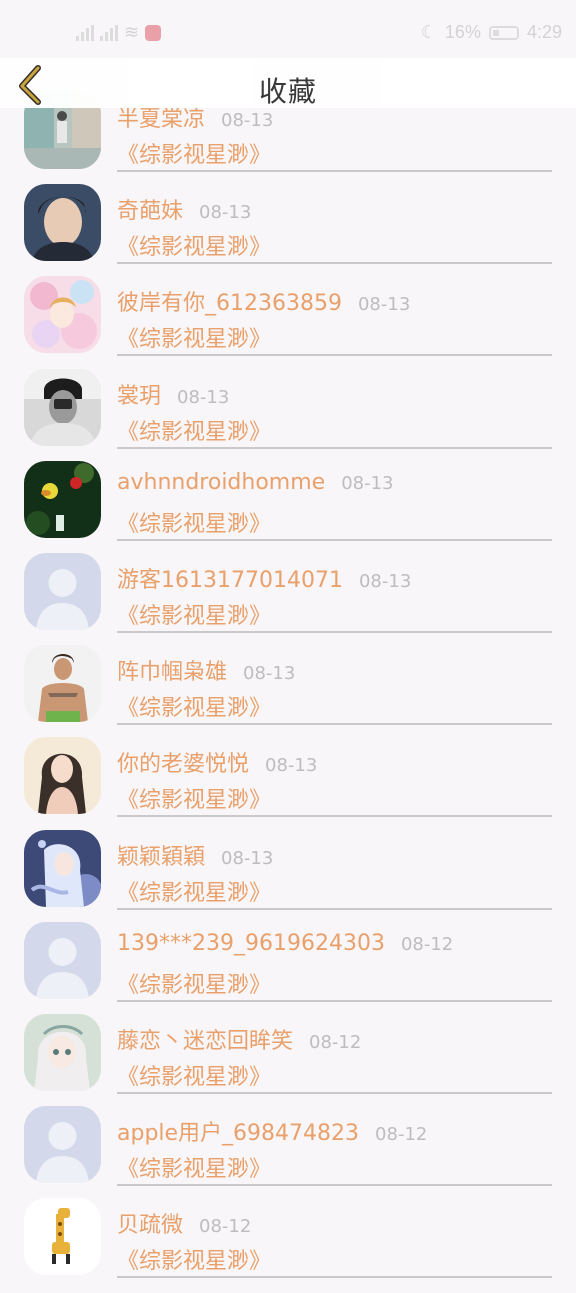  Describe the element at coordinates (288, 969) in the screenshot. I see `list-item: 139***239_9619624303 08-12 《综影视星渺》` at that location.